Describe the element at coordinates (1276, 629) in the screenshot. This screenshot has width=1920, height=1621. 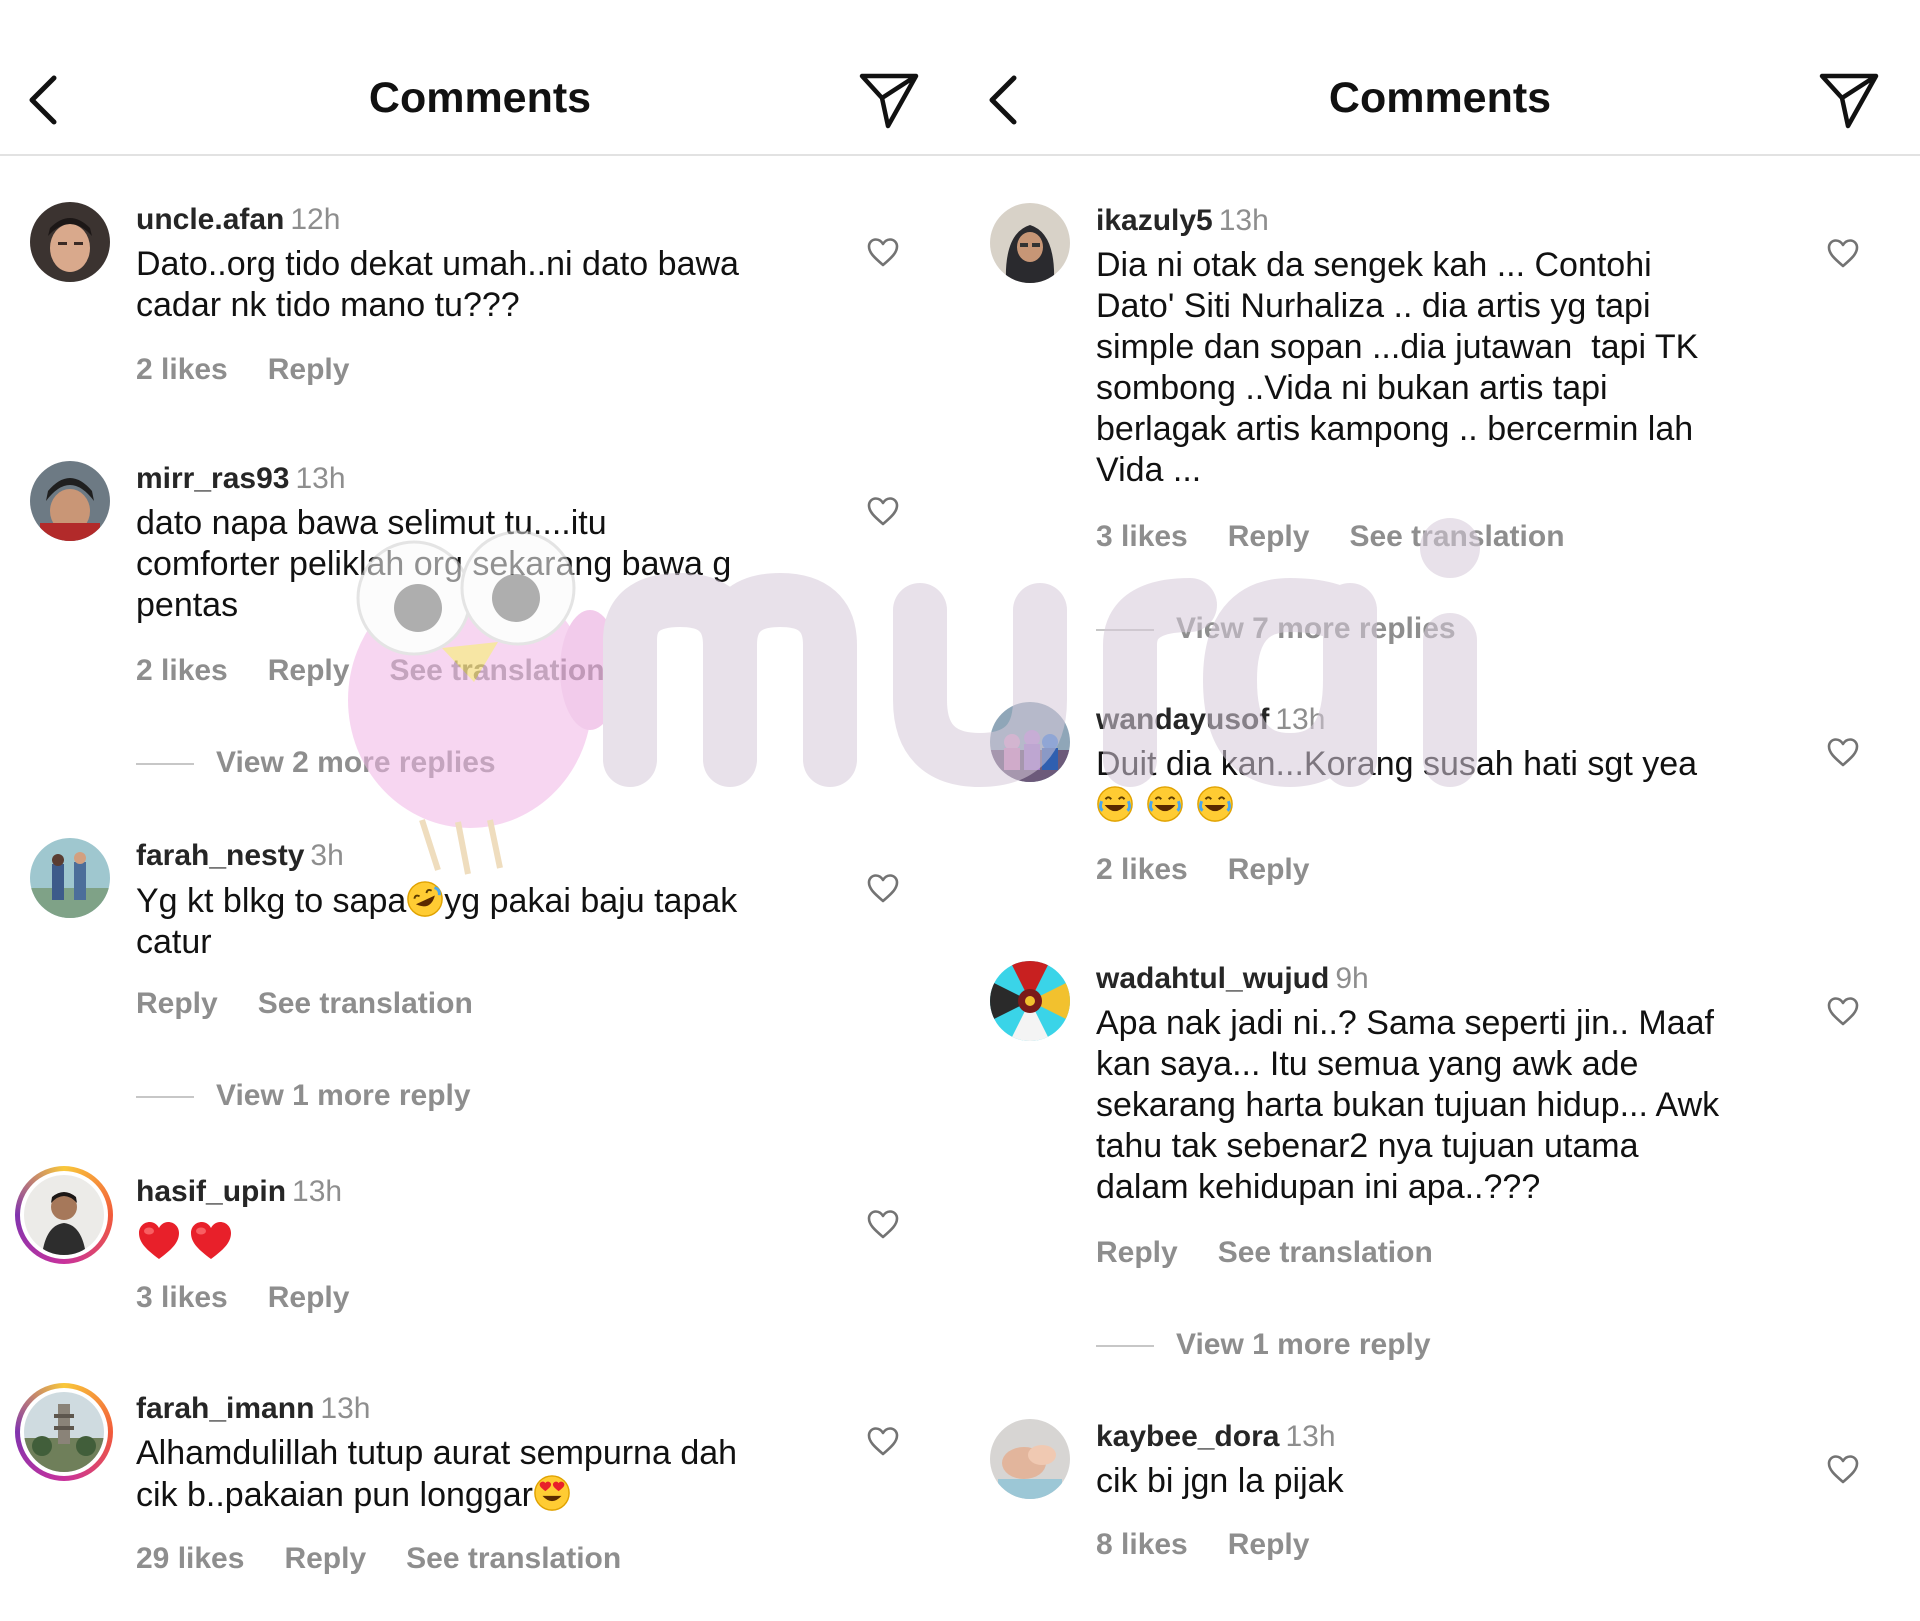
I see `view-more-replies: View 7 more replies` at that location.